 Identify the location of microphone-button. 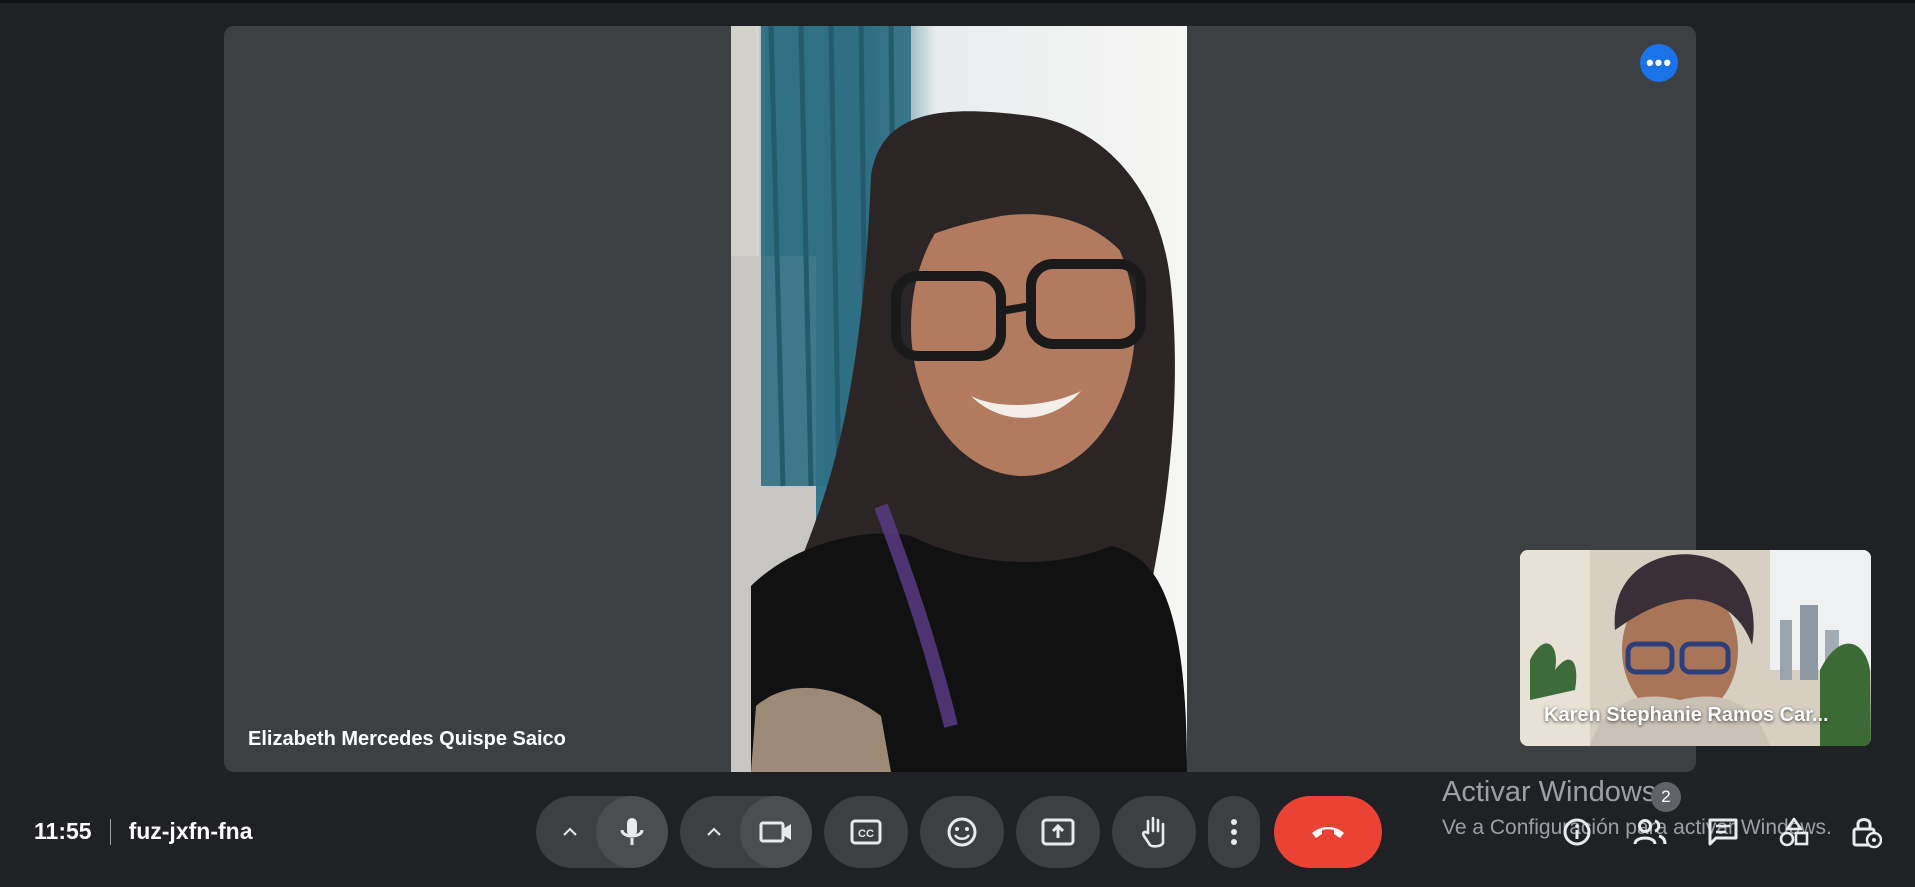
(632, 832).